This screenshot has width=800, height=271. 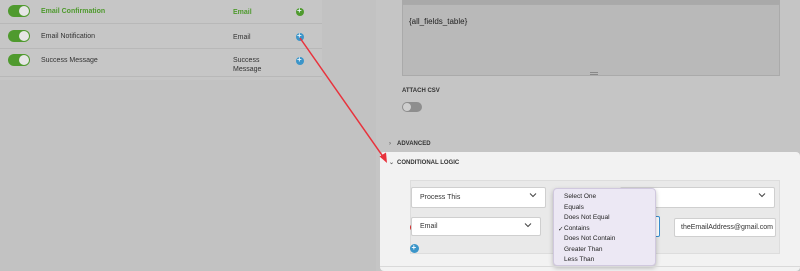 What do you see at coordinates (69, 60) in the screenshot?
I see `notification-name: Success Message` at bounding box center [69, 60].